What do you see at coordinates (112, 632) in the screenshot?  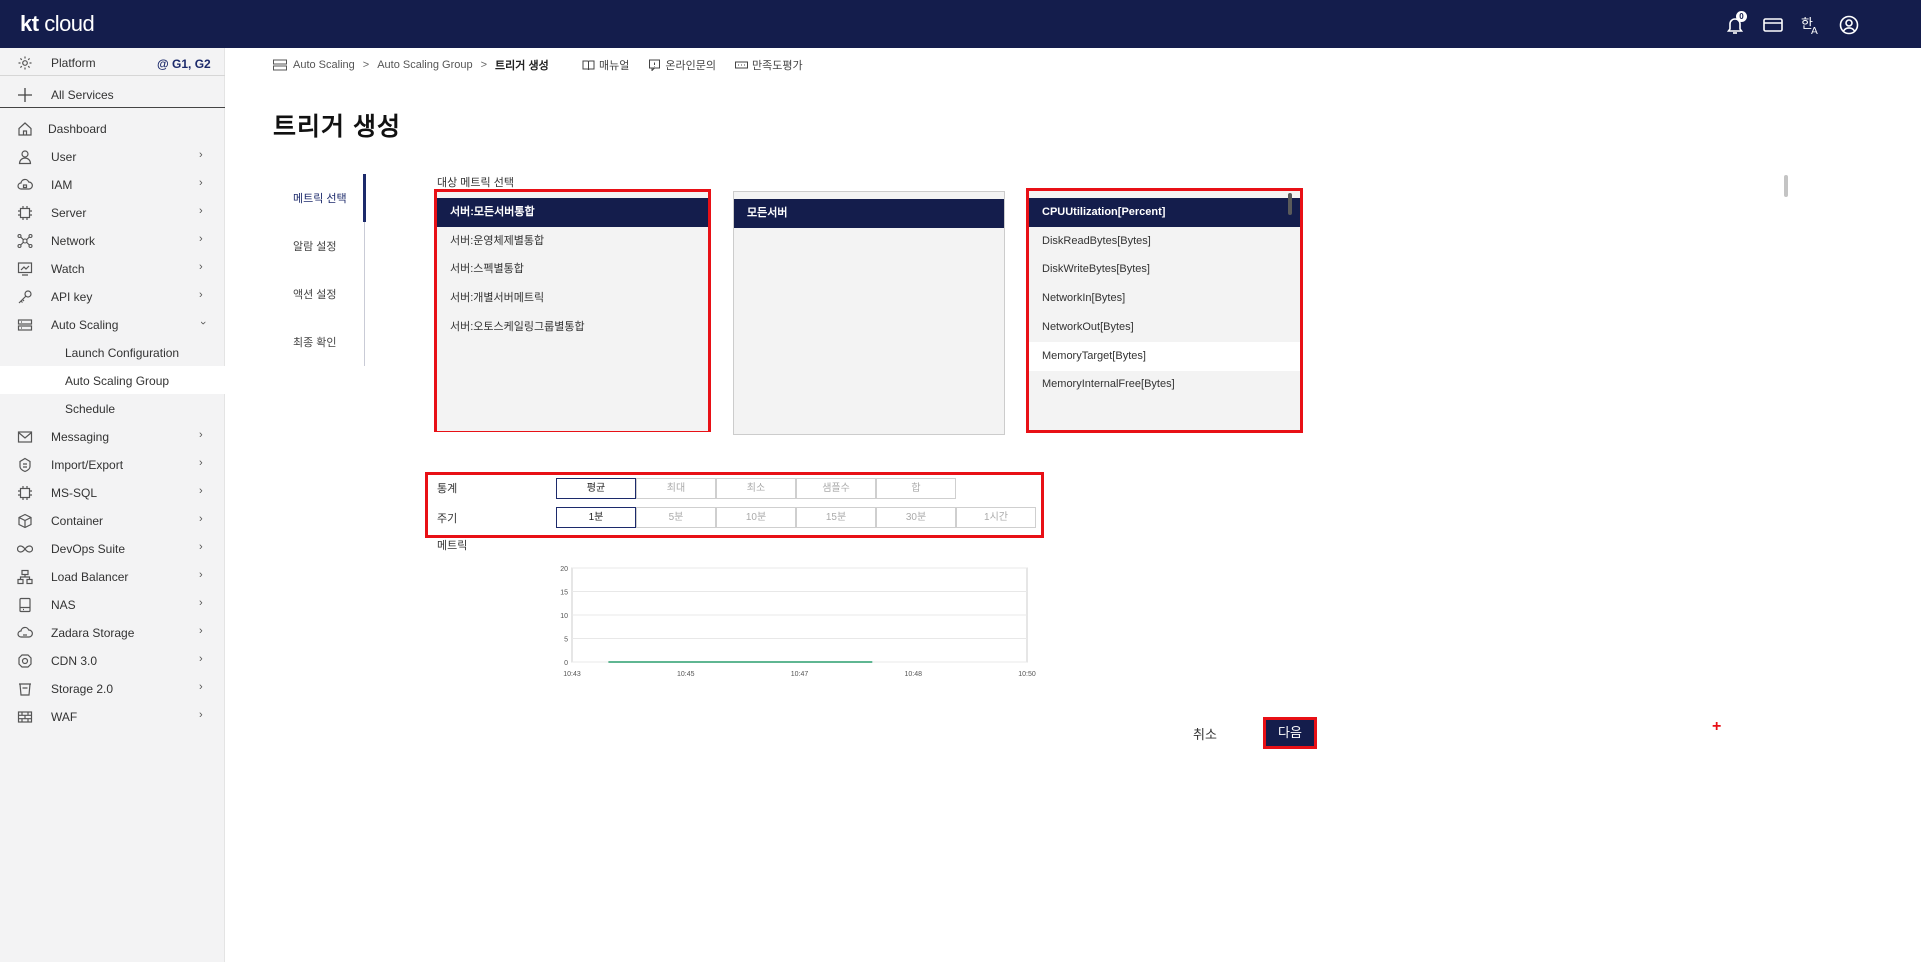 I see `sidebar-item-zadara-storage: Zadara Storage ›` at bounding box center [112, 632].